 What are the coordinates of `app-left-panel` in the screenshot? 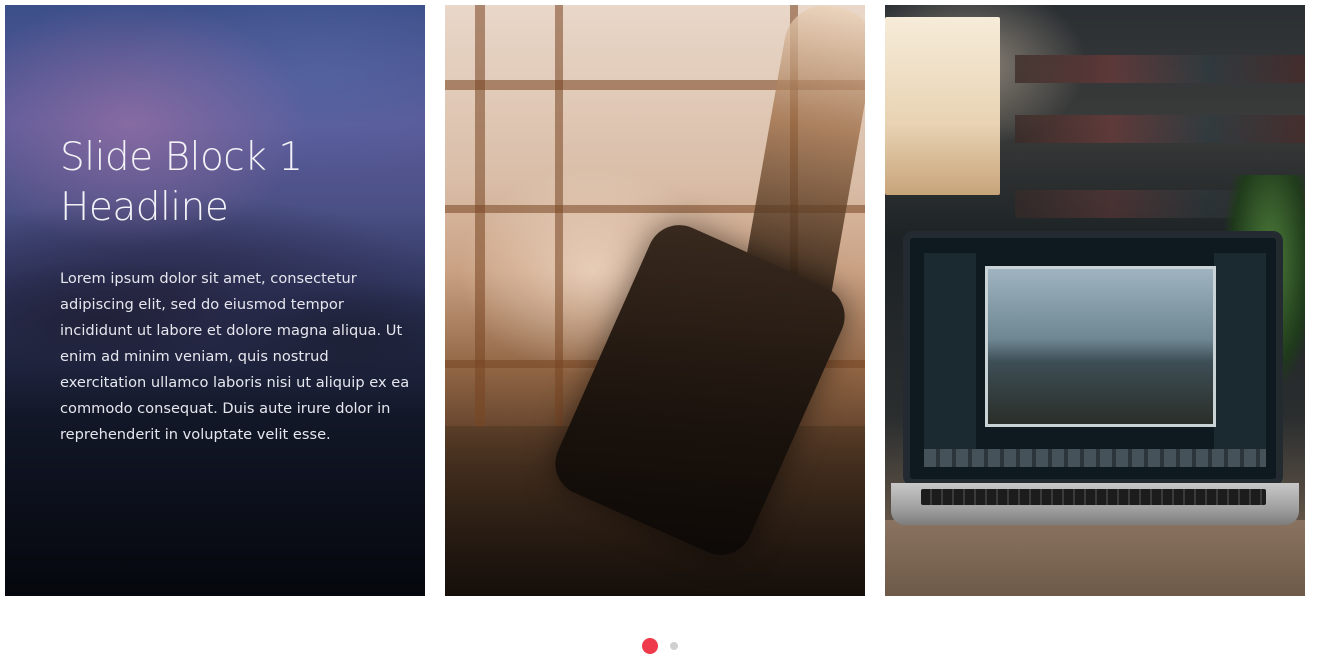 It's located at (950, 353).